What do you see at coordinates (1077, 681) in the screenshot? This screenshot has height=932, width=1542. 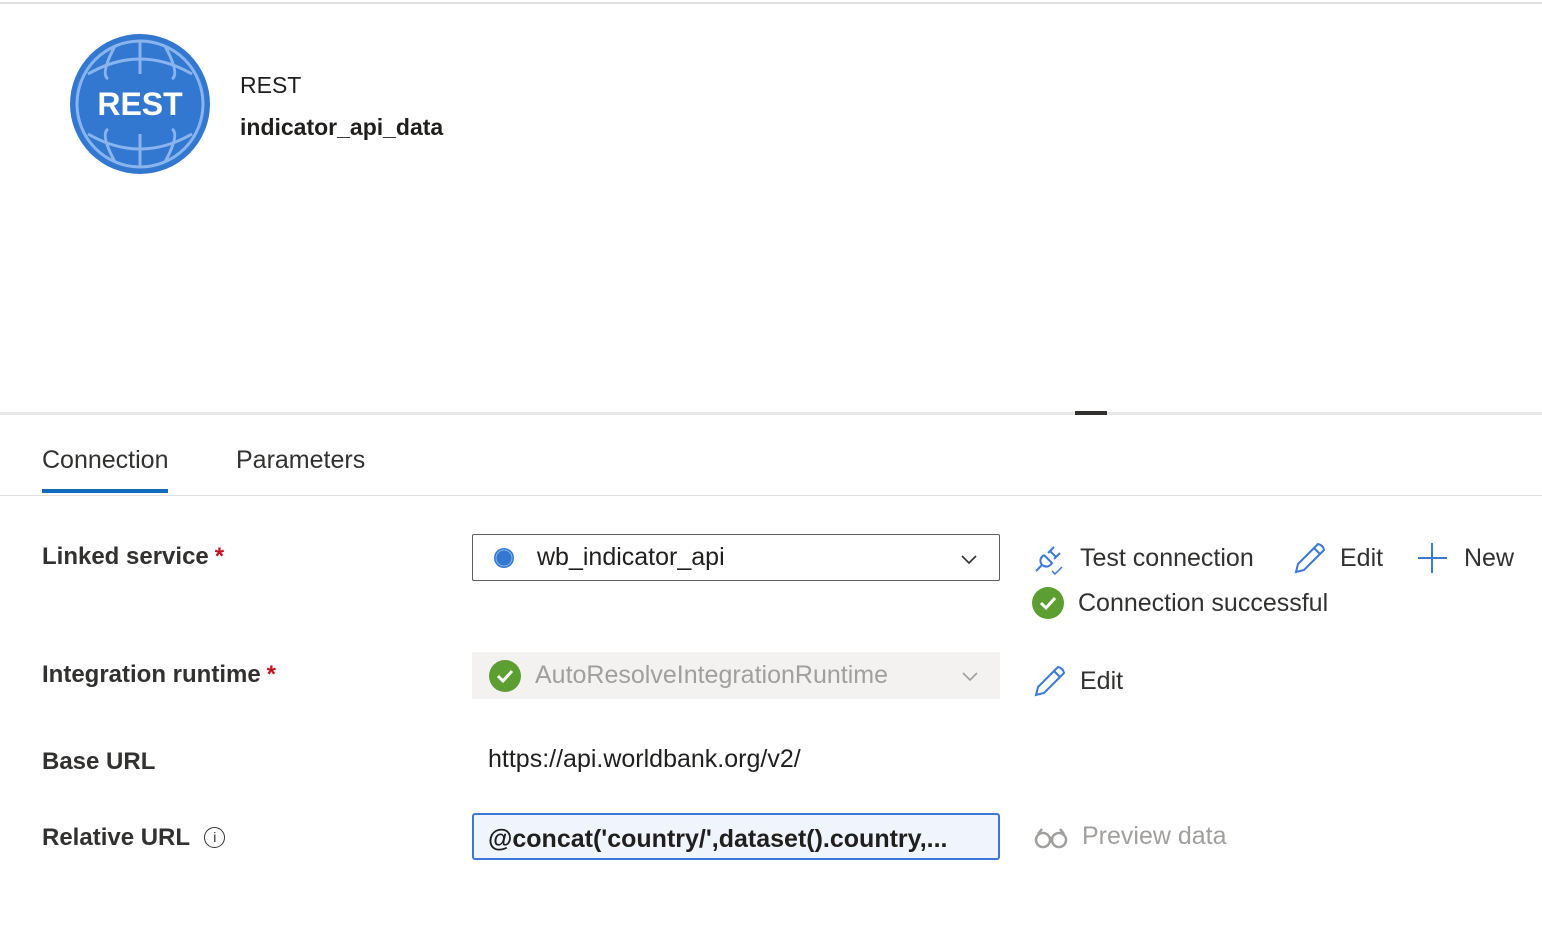 I see `edit-integration-runtime-button: Edit` at bounding box center [1077, 681].